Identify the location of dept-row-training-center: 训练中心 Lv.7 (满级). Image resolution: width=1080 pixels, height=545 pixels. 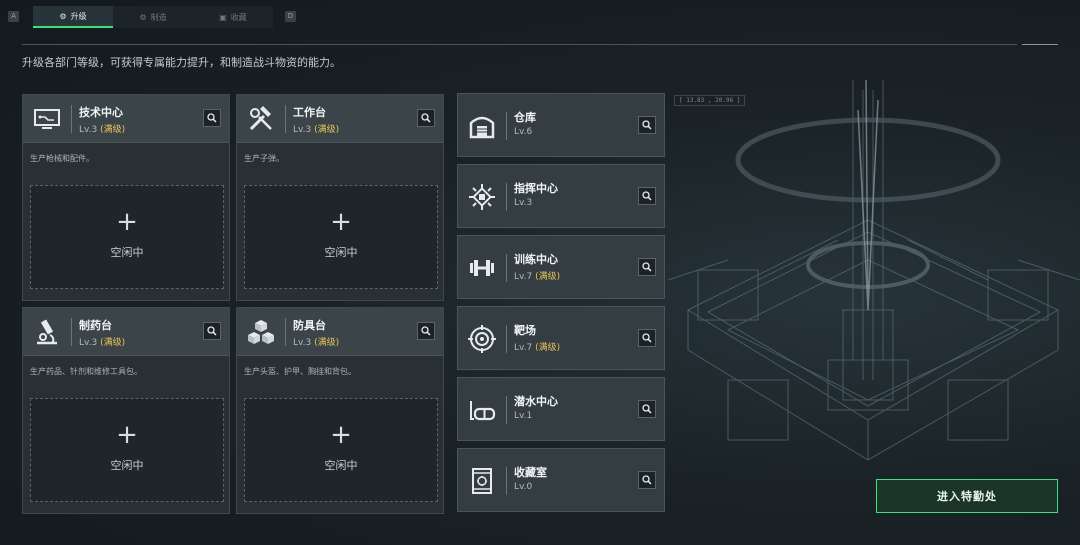
(561, 267).